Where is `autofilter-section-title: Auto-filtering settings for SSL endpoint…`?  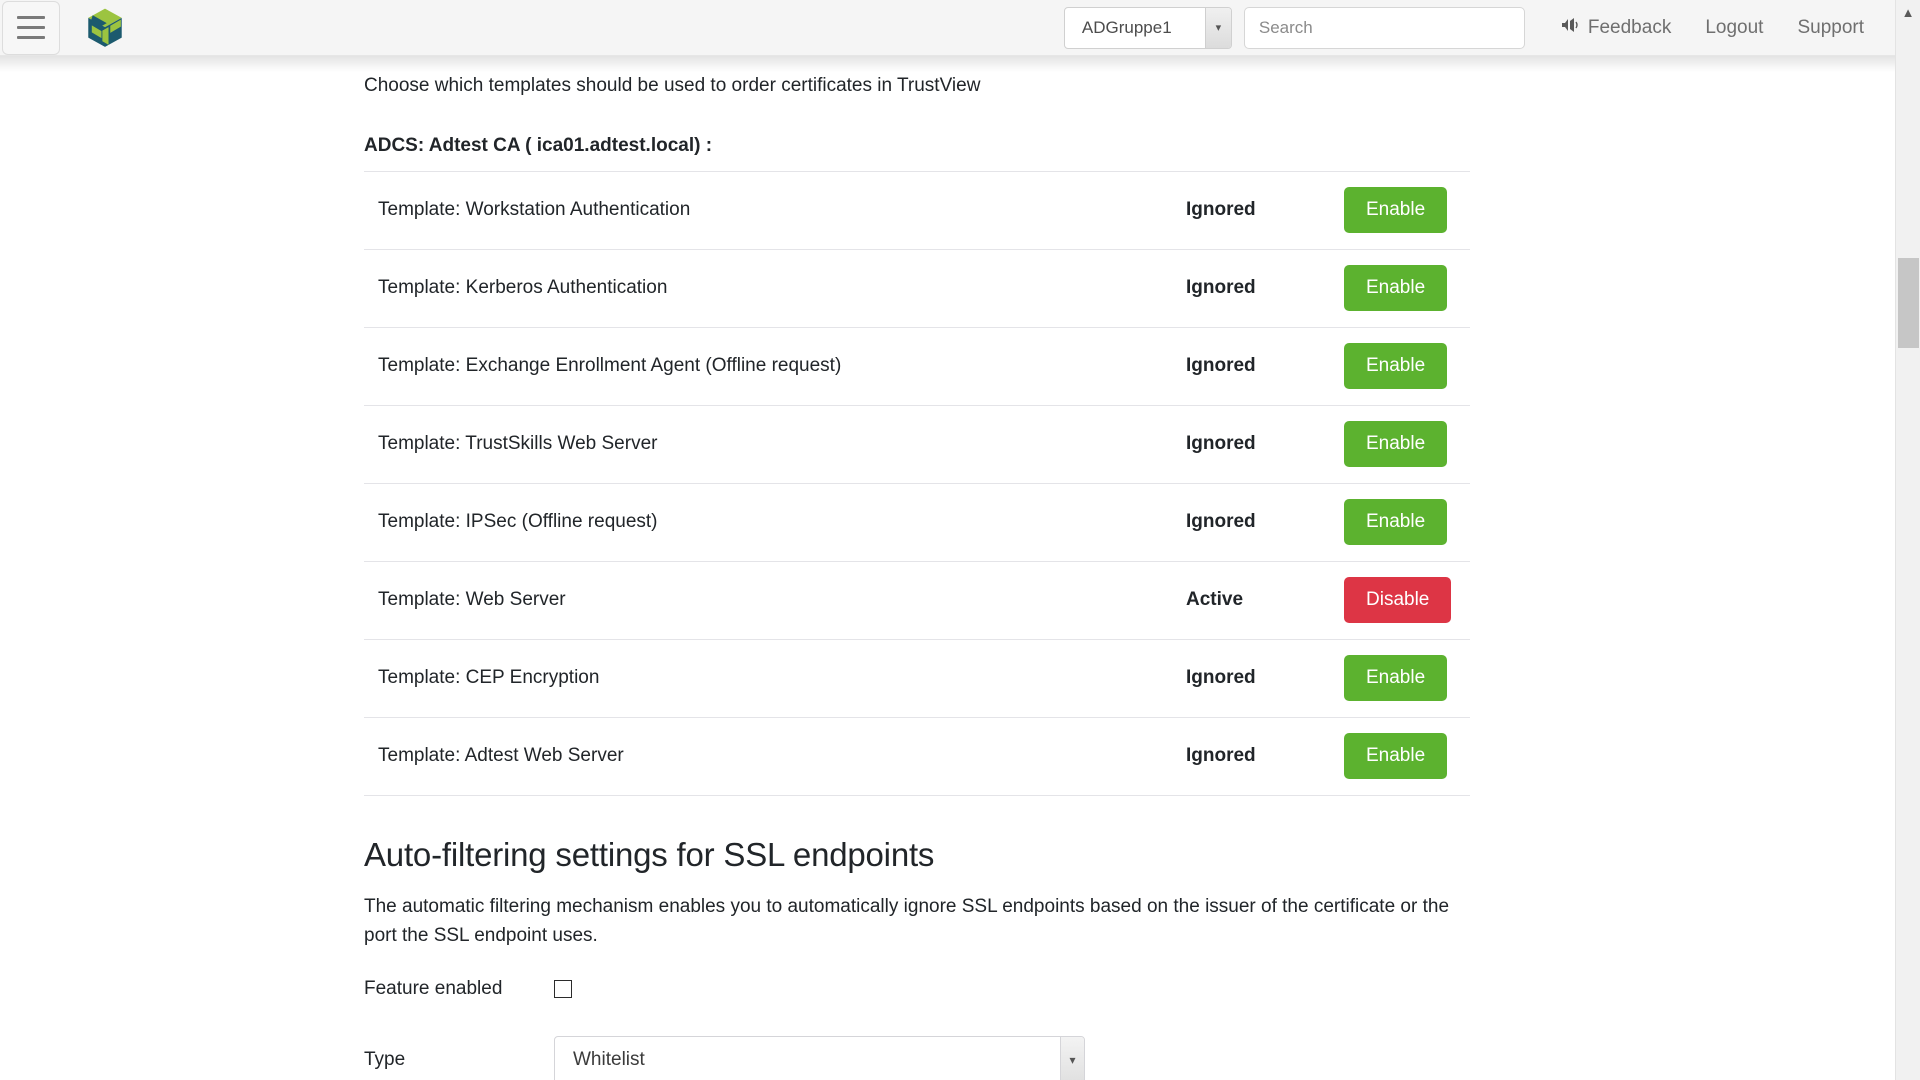
autofilter-section-title: Auto-filtering settings for SSL endpoint… is located at coordinates (649, 854).